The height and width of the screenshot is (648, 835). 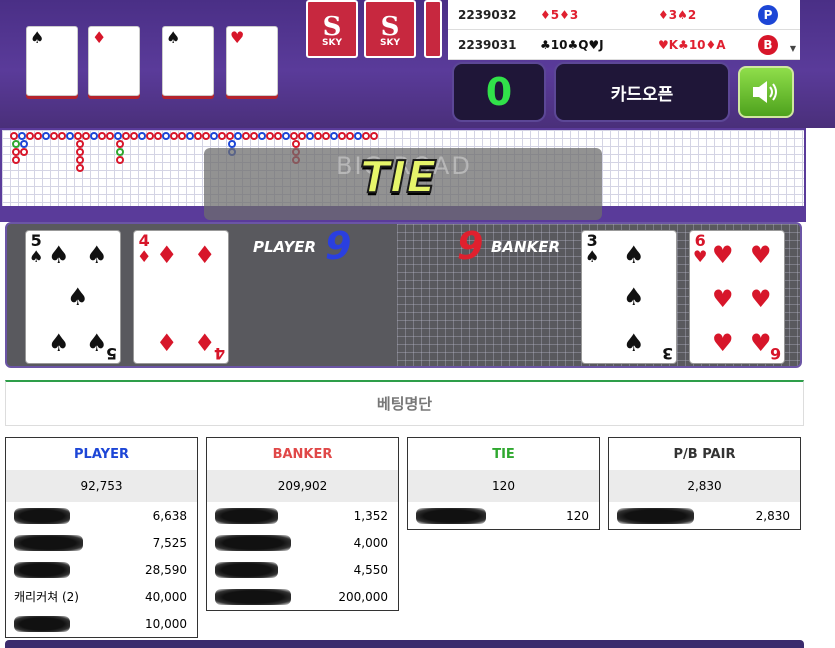 I want to click on banker-card-1: 3 ♠ ♠ ♠ ♠ 3, so click(x=629, y=297).